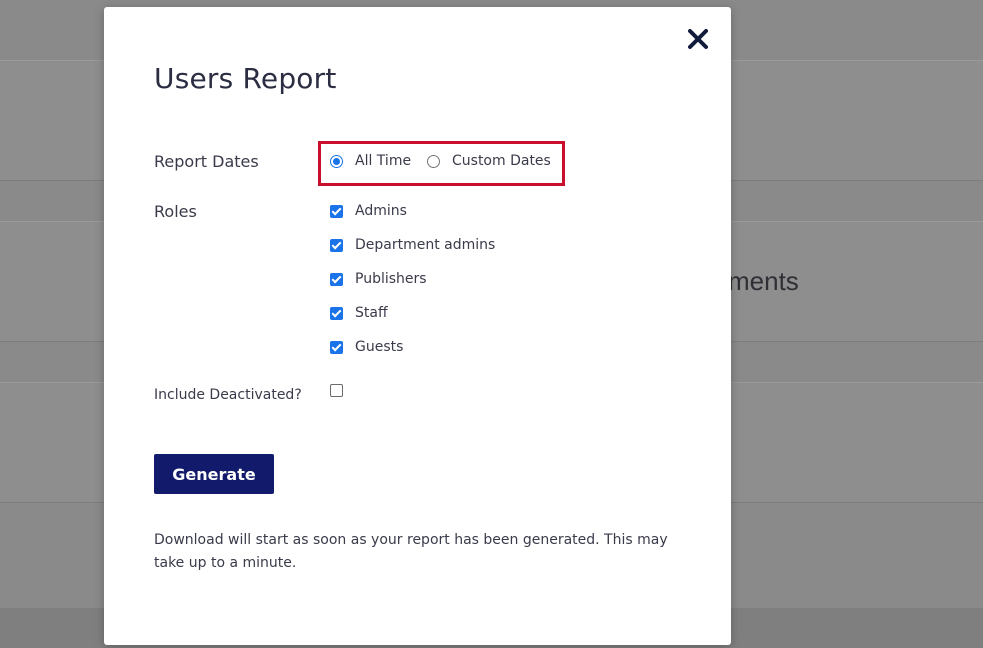 This screenshot has height=648, width=983. I want to click on radio-all-time-label: All Time, so click(383, 161).